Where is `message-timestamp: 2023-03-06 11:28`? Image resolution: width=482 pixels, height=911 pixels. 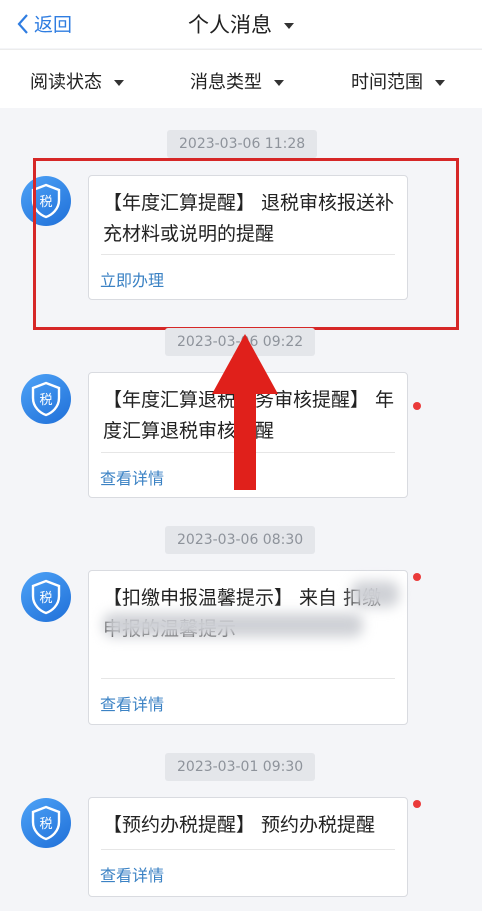
message-timestamp: 2023-03-06 11:28 is located at coordinates (242, 144).